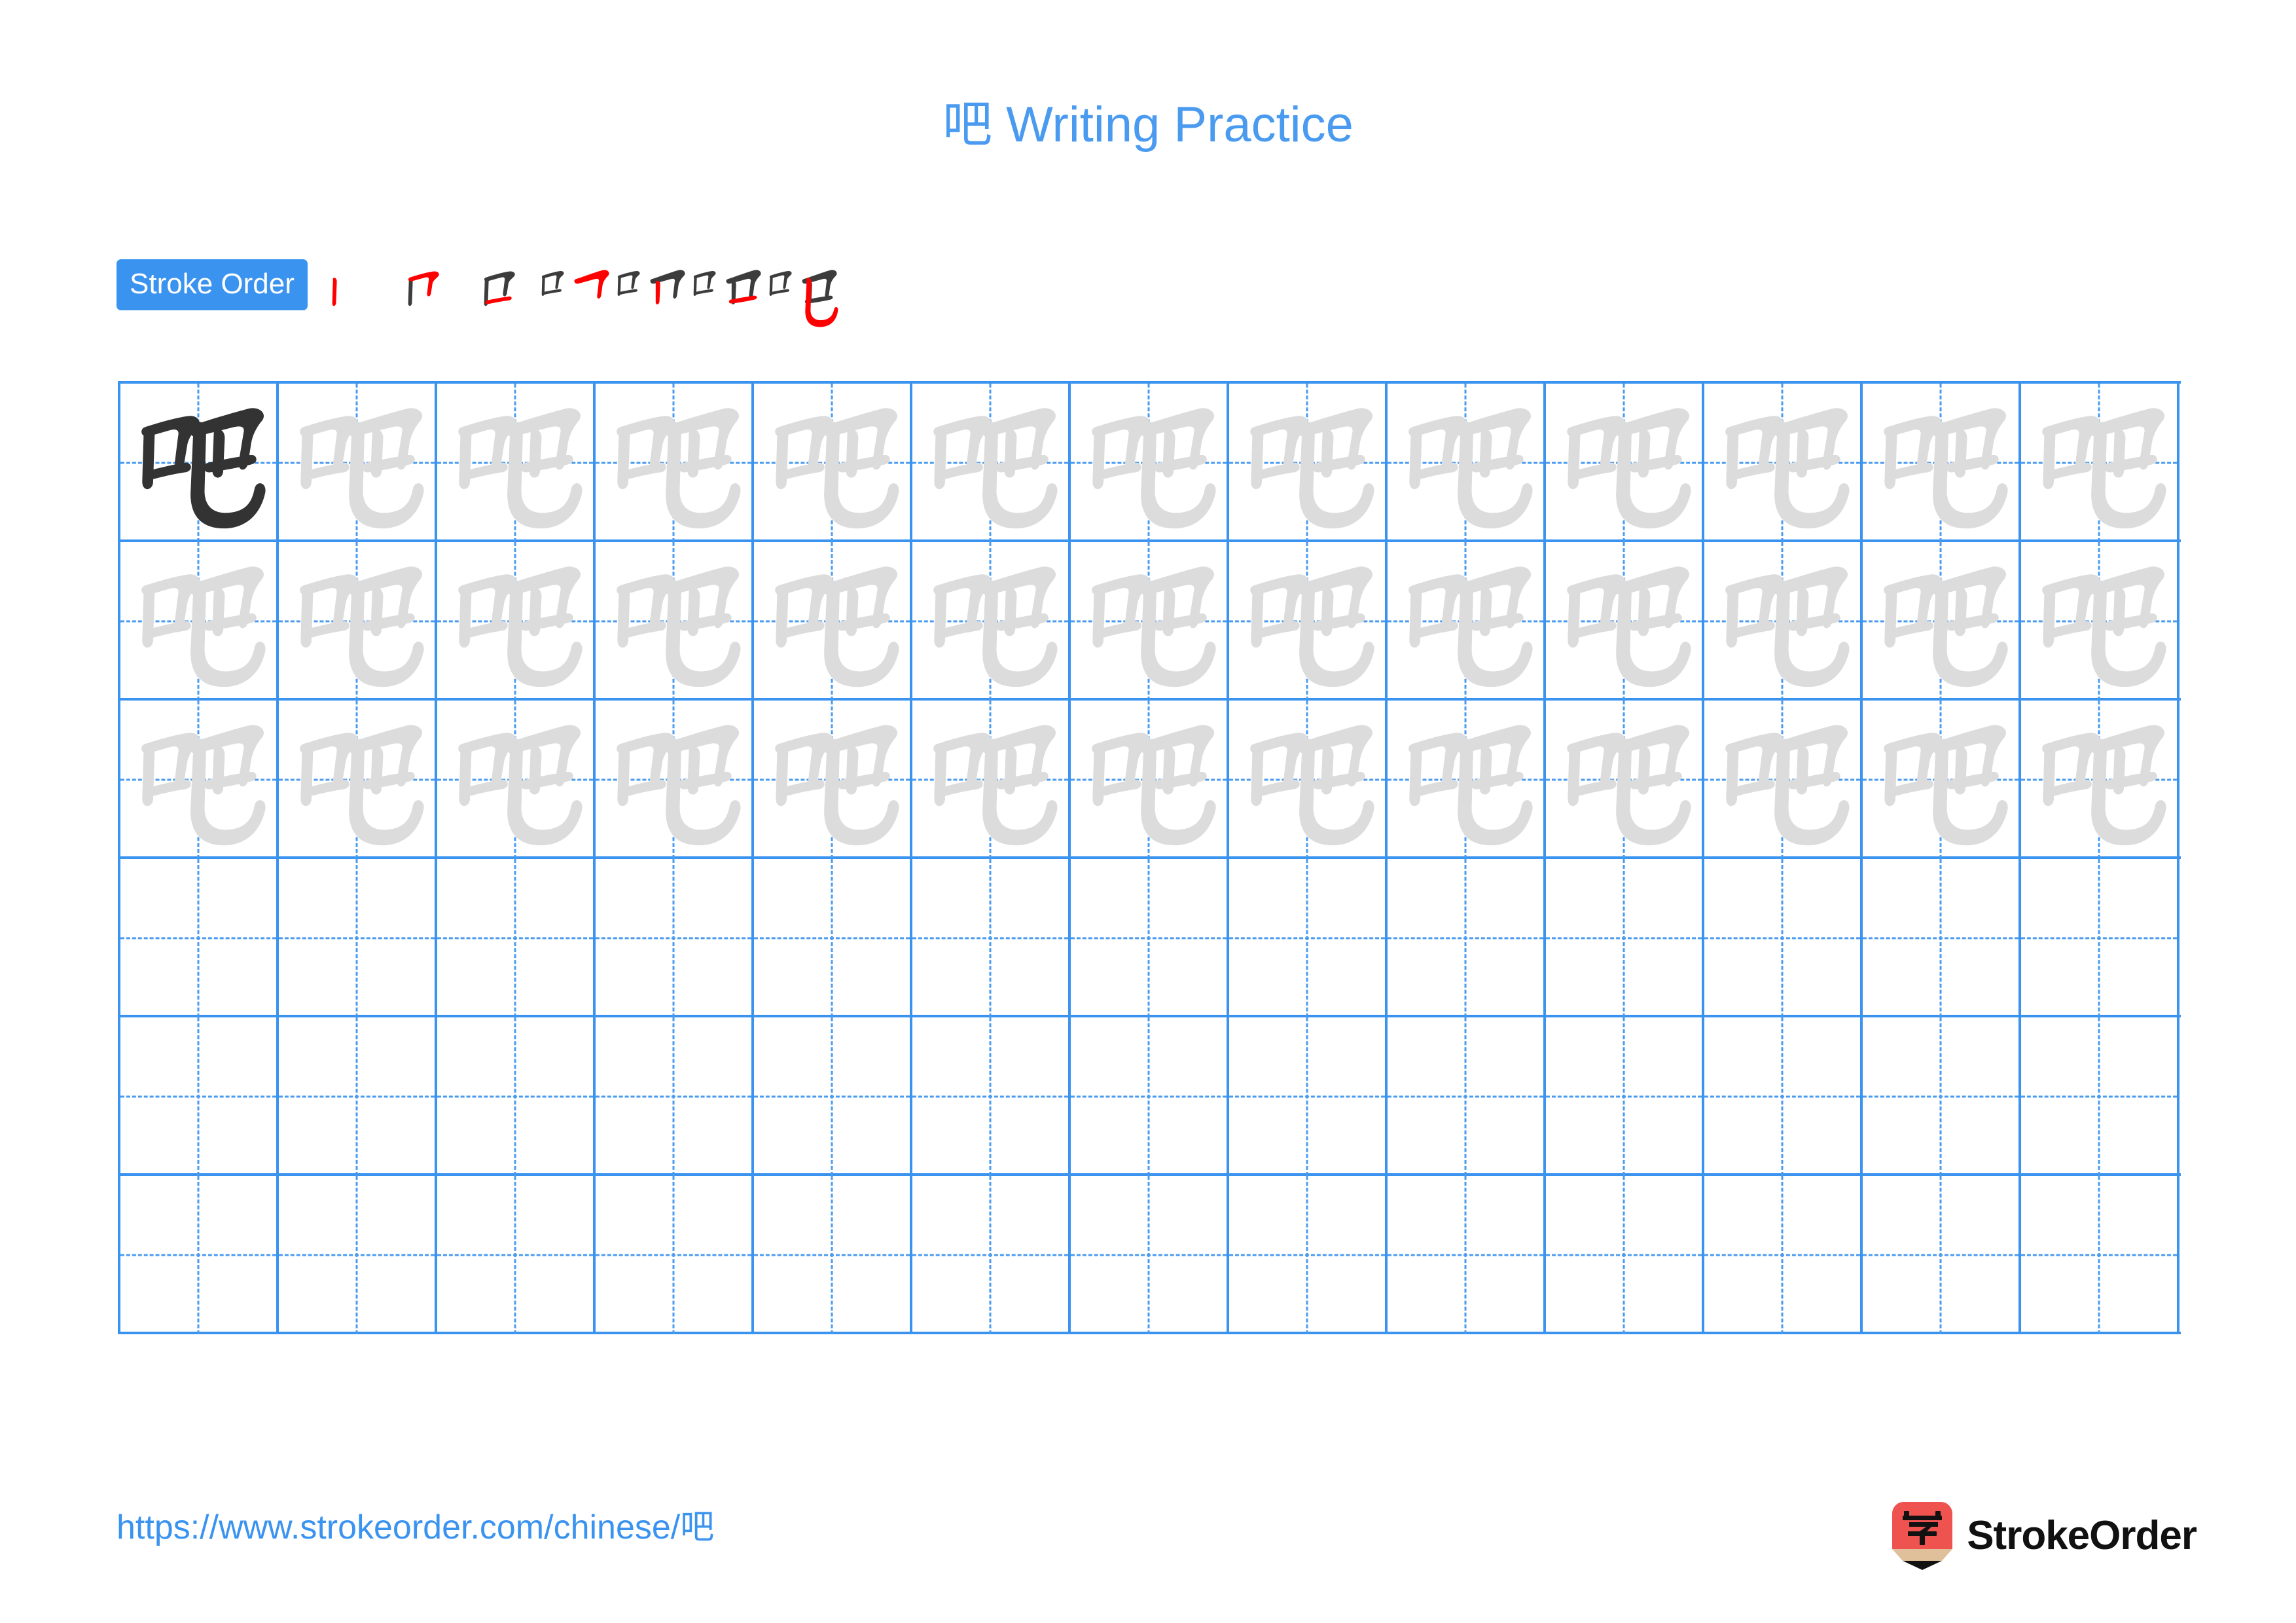  What do you see at coordinates (651, 287) in the screenshot?
I see `stroke-step-5-diagram` at bounding box center [651, 287].